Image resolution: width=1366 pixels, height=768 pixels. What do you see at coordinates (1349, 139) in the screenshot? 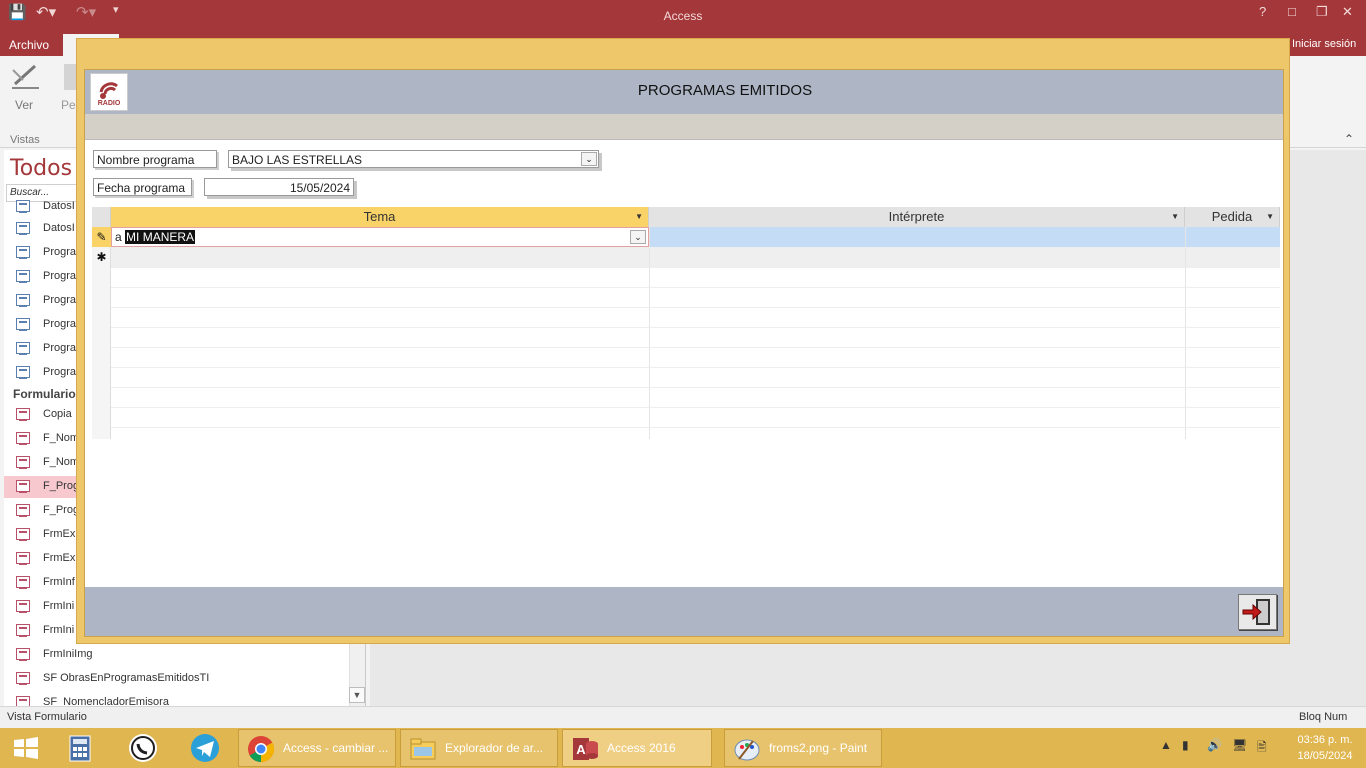
I see `collapse-ribbon-icon: ⌃` at bounding box center [1349, 139].